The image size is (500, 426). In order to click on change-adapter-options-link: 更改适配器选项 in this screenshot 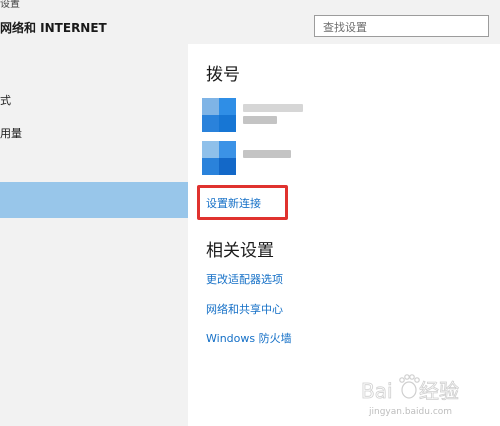, I will do `click(244, 279)`.